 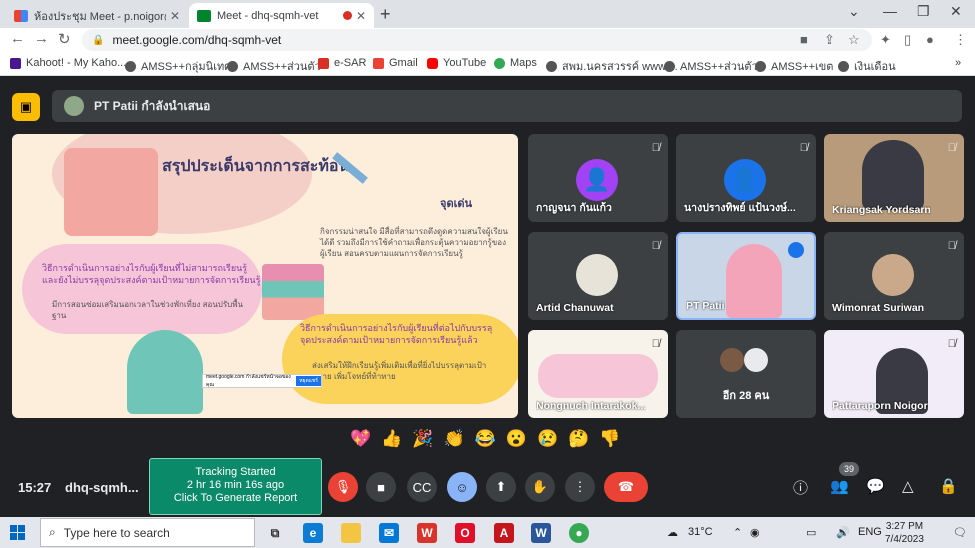 I want to click on captions-button: CC, so click(x=422, y=487).